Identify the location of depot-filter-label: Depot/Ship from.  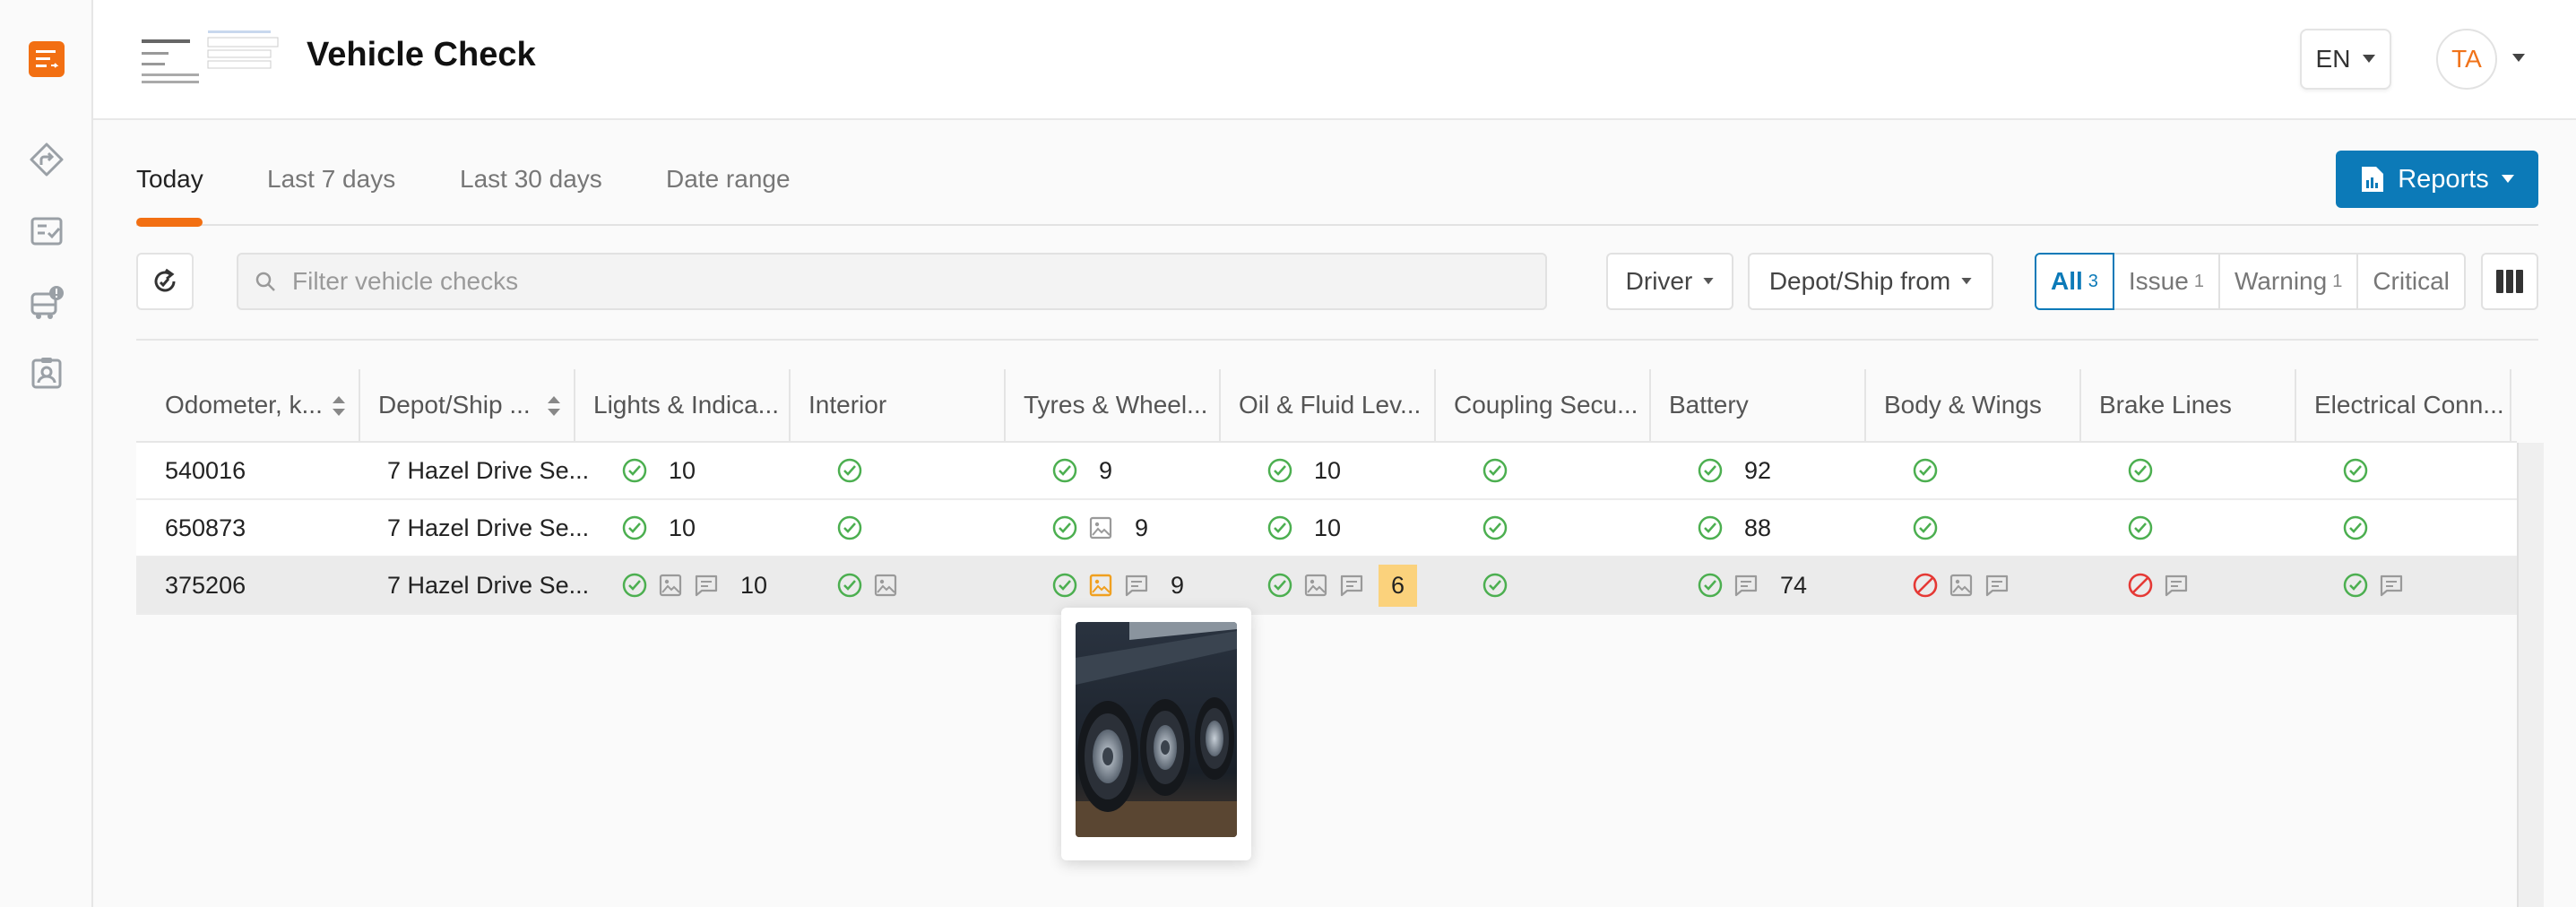
(1859, 281).